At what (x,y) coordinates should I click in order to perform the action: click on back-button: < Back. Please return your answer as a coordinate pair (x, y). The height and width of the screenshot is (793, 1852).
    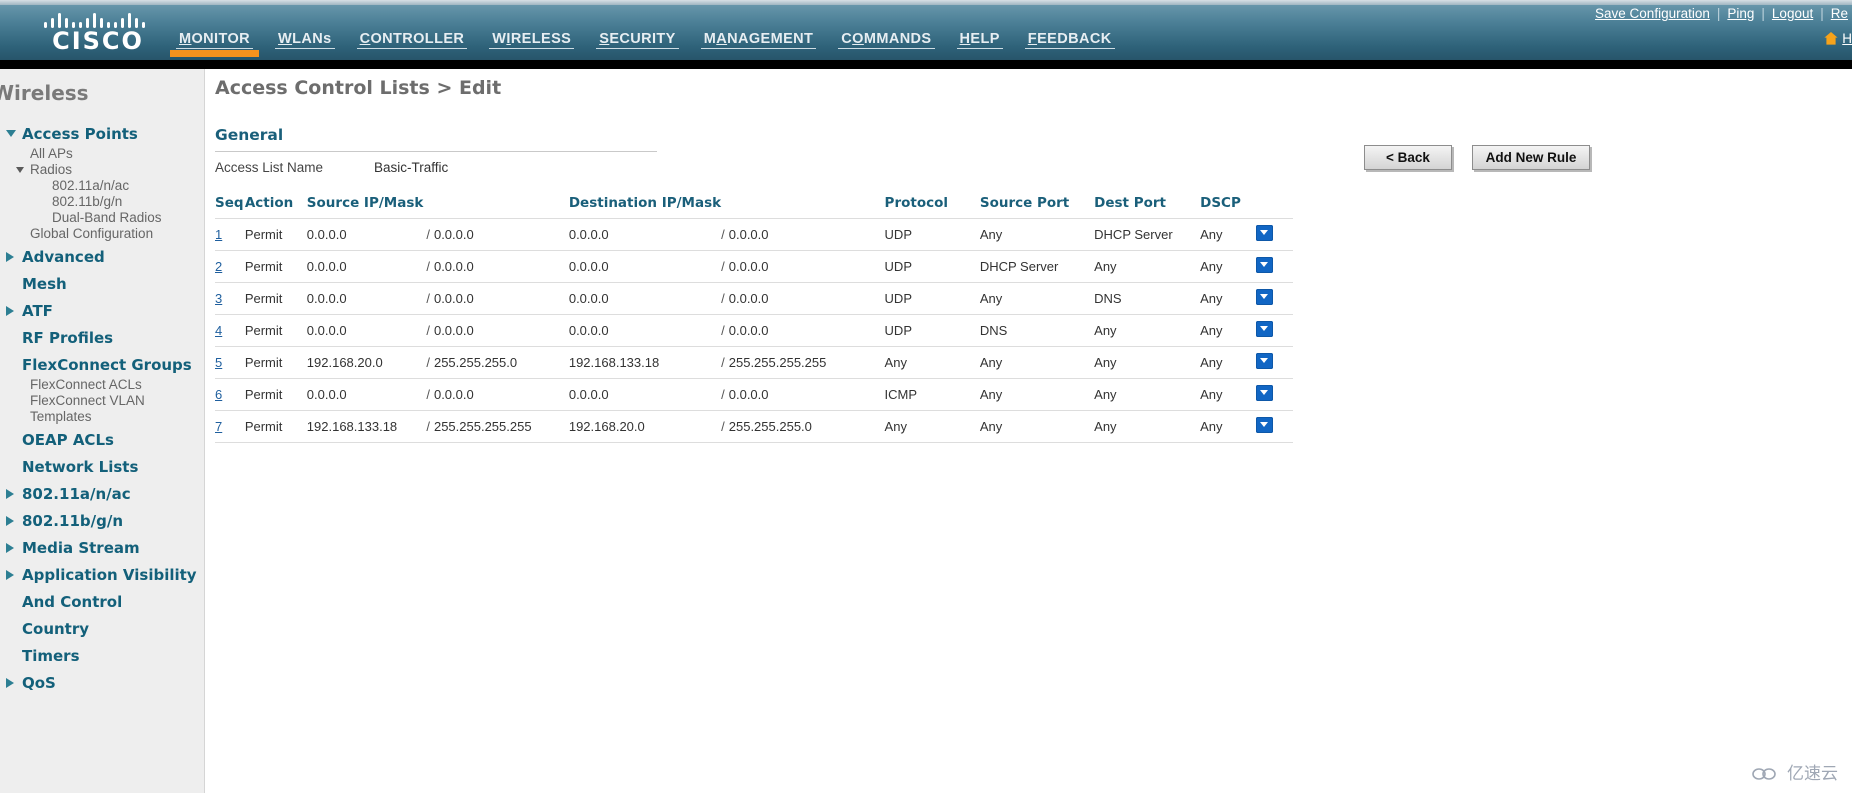
    Looking at the image, I should click on (1408, 157).